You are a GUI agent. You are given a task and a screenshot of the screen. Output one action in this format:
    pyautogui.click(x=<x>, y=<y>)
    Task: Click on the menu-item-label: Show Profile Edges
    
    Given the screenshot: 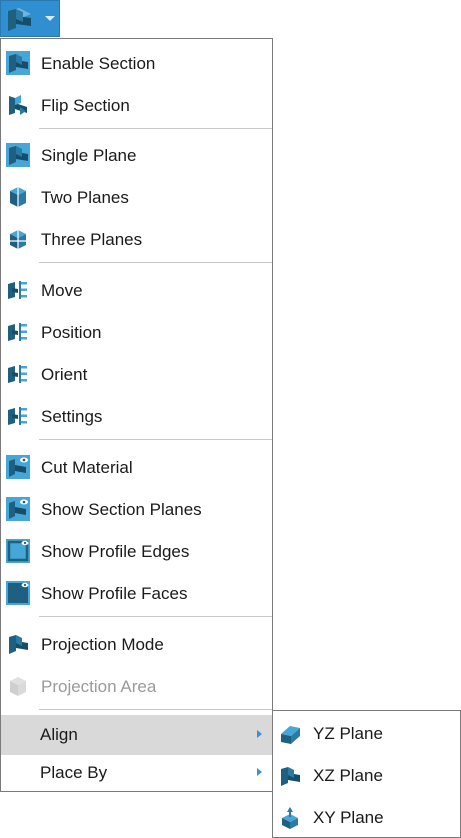 What is the action you would take?
    pyautogui.click(x=115, y=551)
    